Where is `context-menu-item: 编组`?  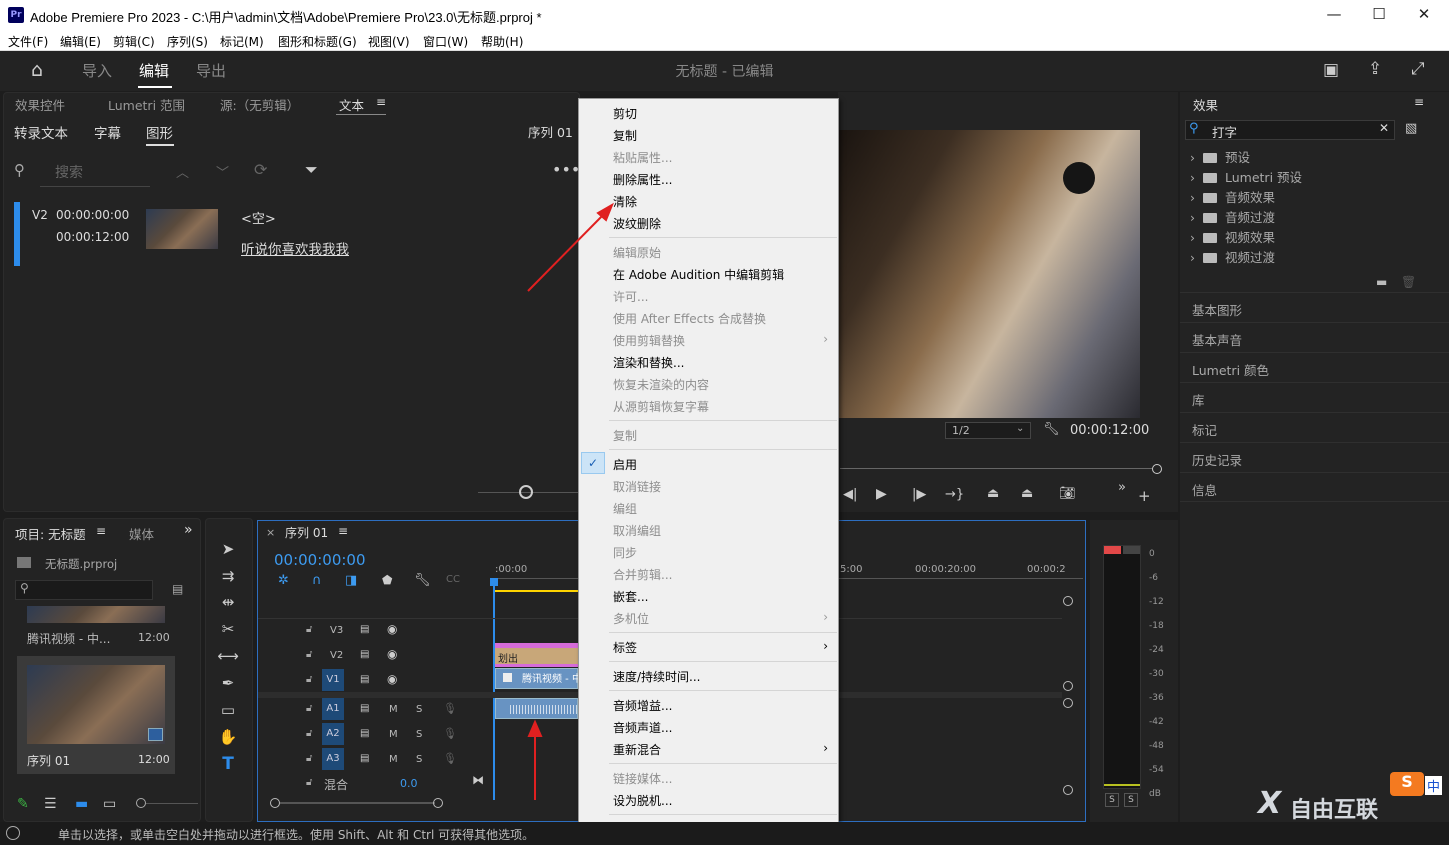 context-menu-item: 编组 is located at coordinates (625, 508).